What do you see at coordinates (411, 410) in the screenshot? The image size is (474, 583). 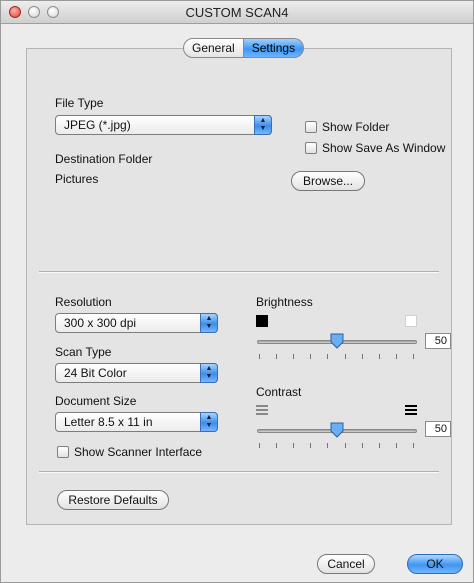 I see `high-contrast-icon` at bounding box center [411, 410].